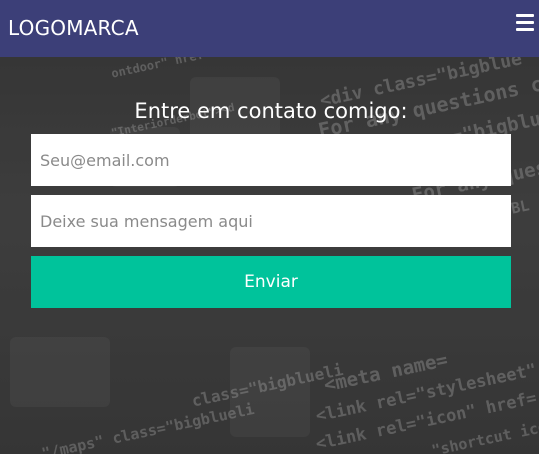 Image resolution: width=539 pixels, height=454 pixels. I want to click on hamburger-menu-icon, so click(525, 23).